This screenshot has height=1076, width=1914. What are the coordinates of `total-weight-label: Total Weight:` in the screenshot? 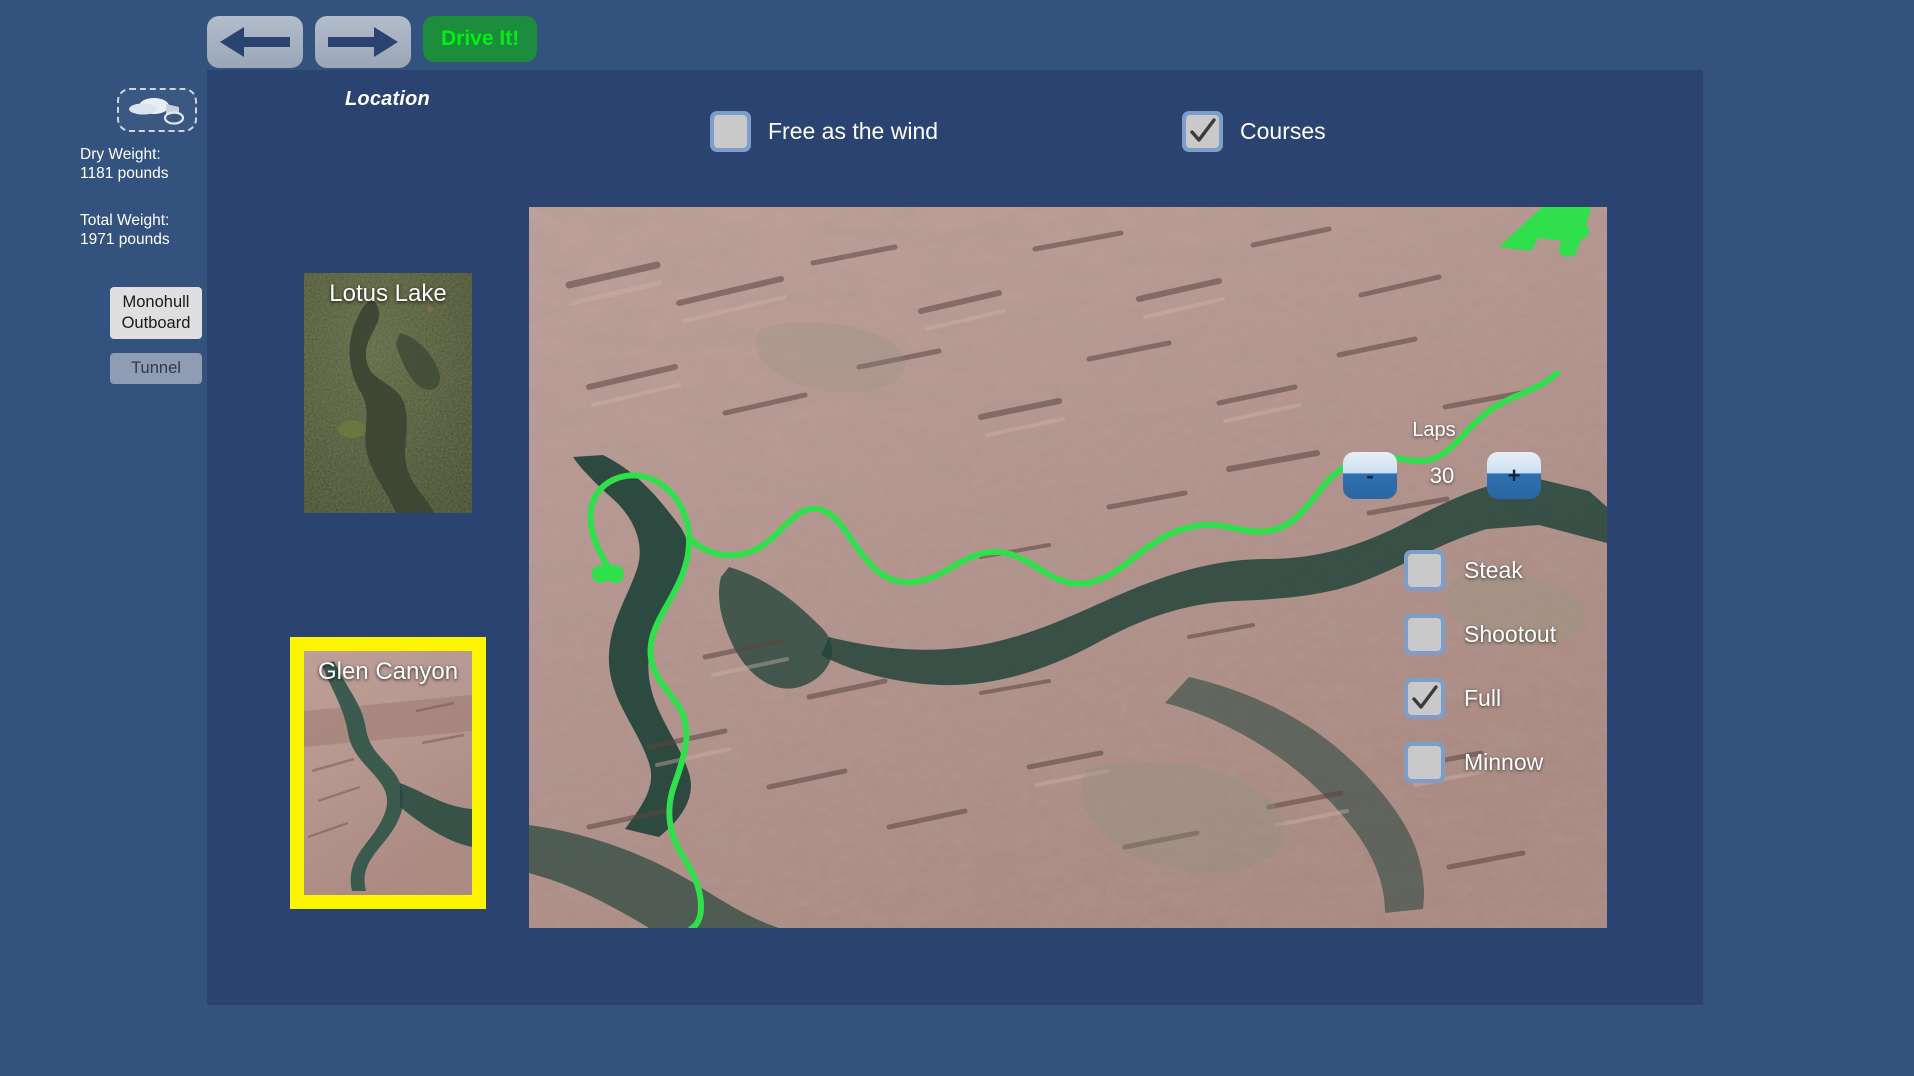 It's located at (125, 220).